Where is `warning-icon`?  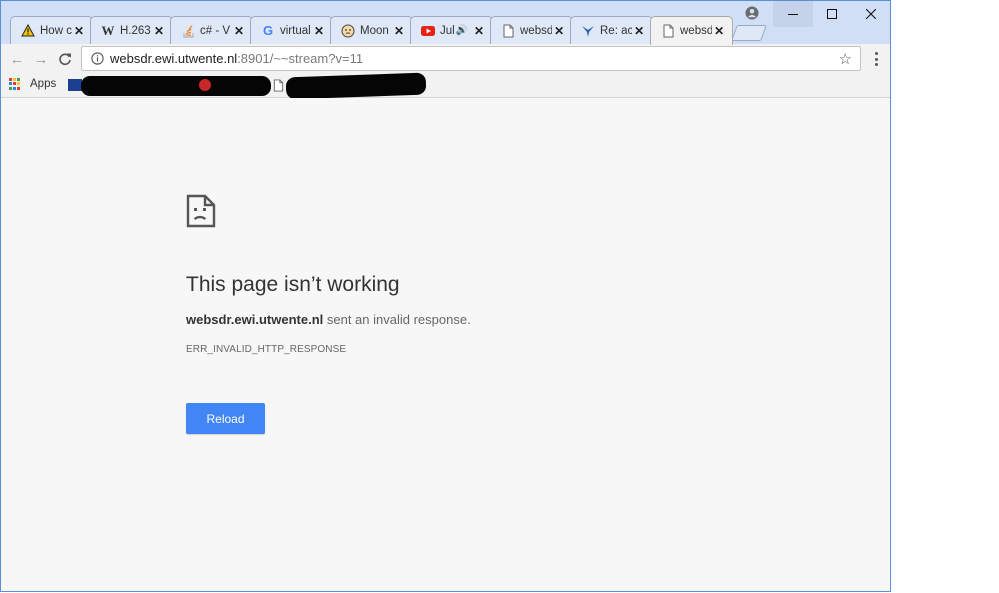 warning-icon is located at coordinates (28, 31).